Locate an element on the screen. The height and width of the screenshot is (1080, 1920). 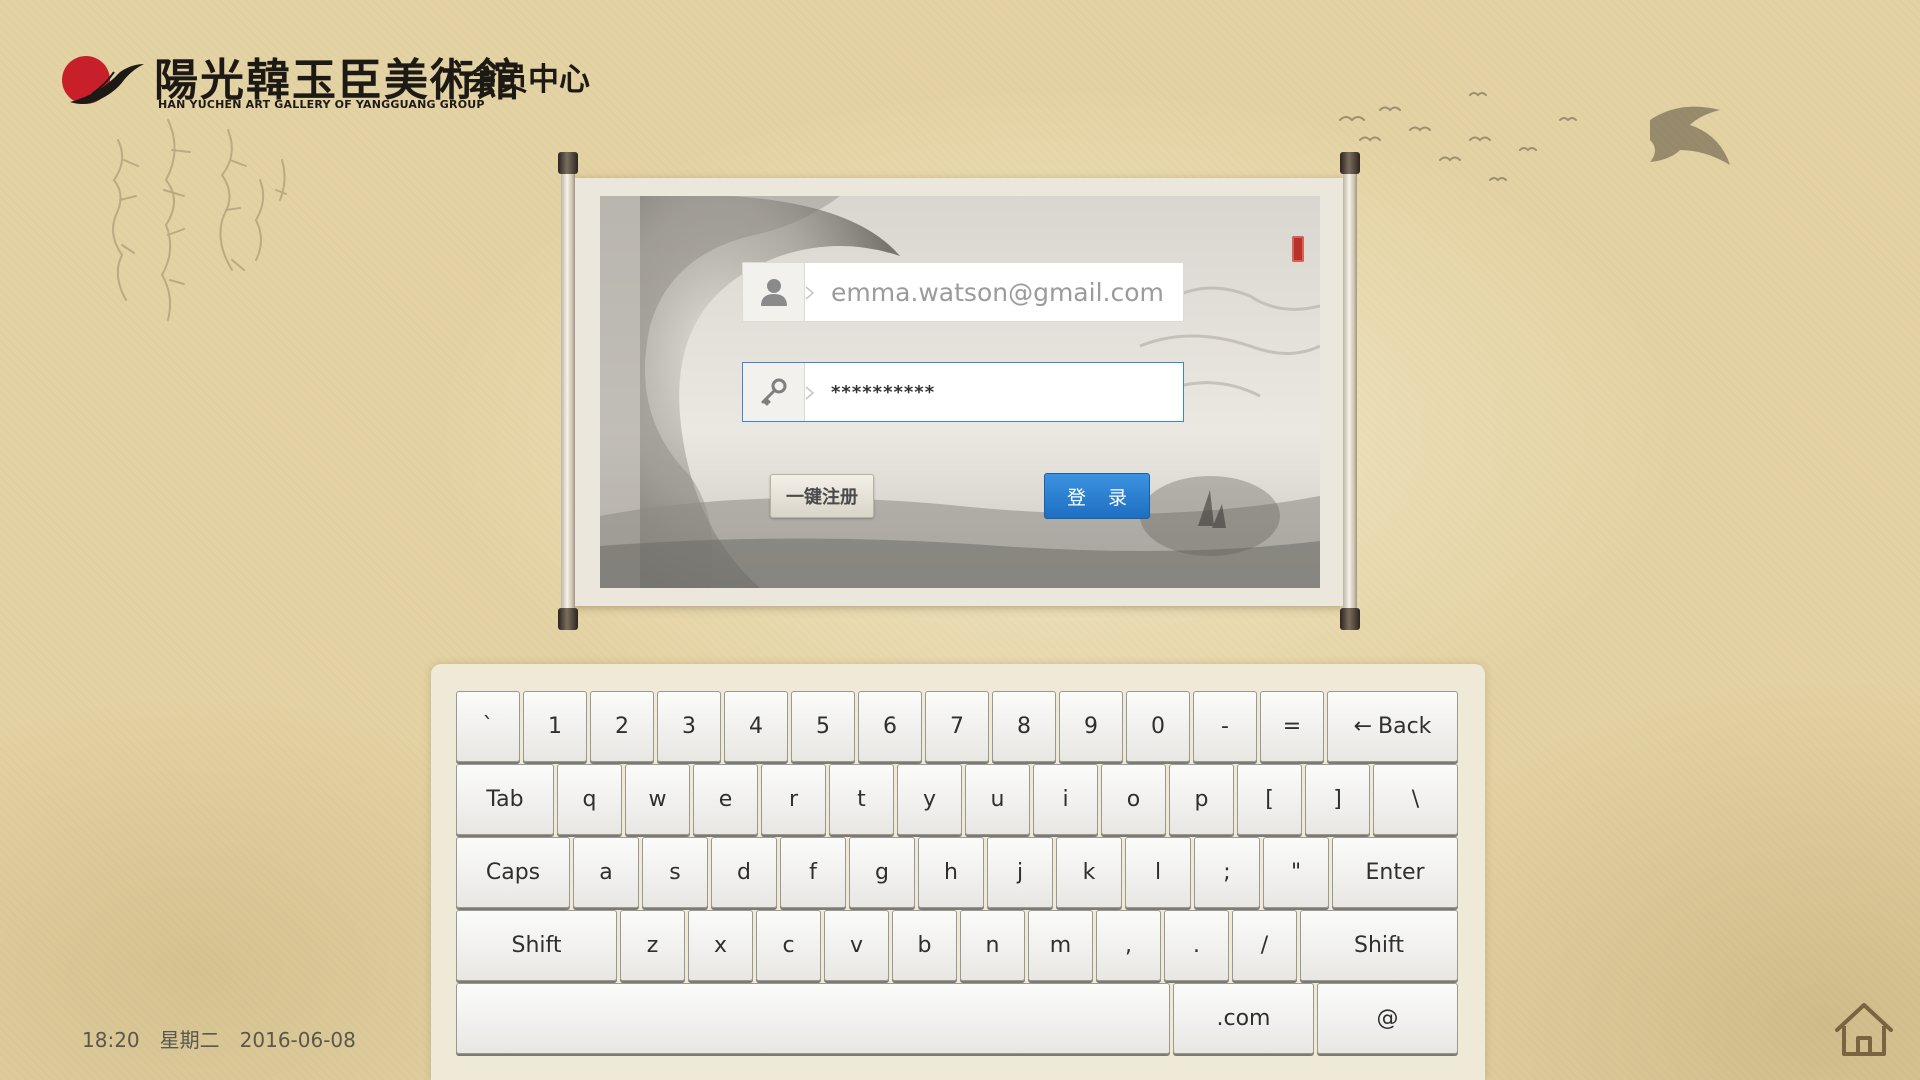
key-u: u is located at coordinates (997, 799).